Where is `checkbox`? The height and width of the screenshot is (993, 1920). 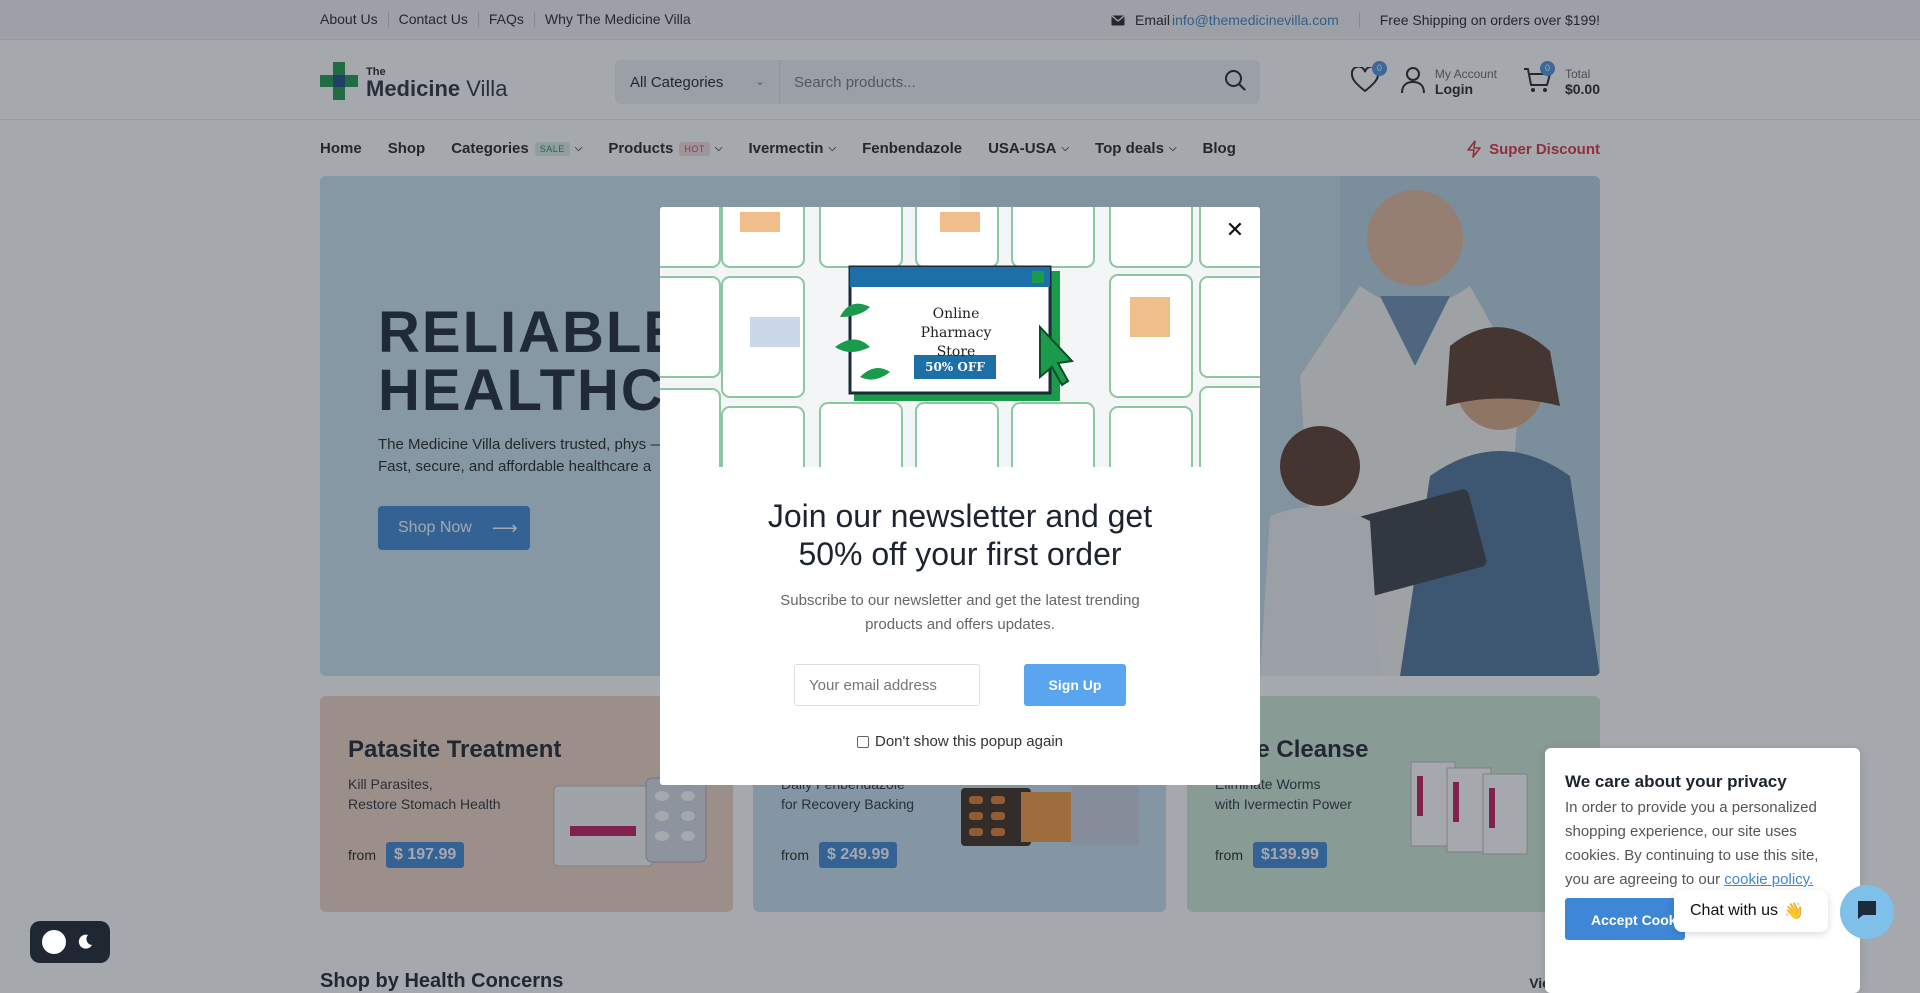
checkbox is located at coordinates (863, 741).